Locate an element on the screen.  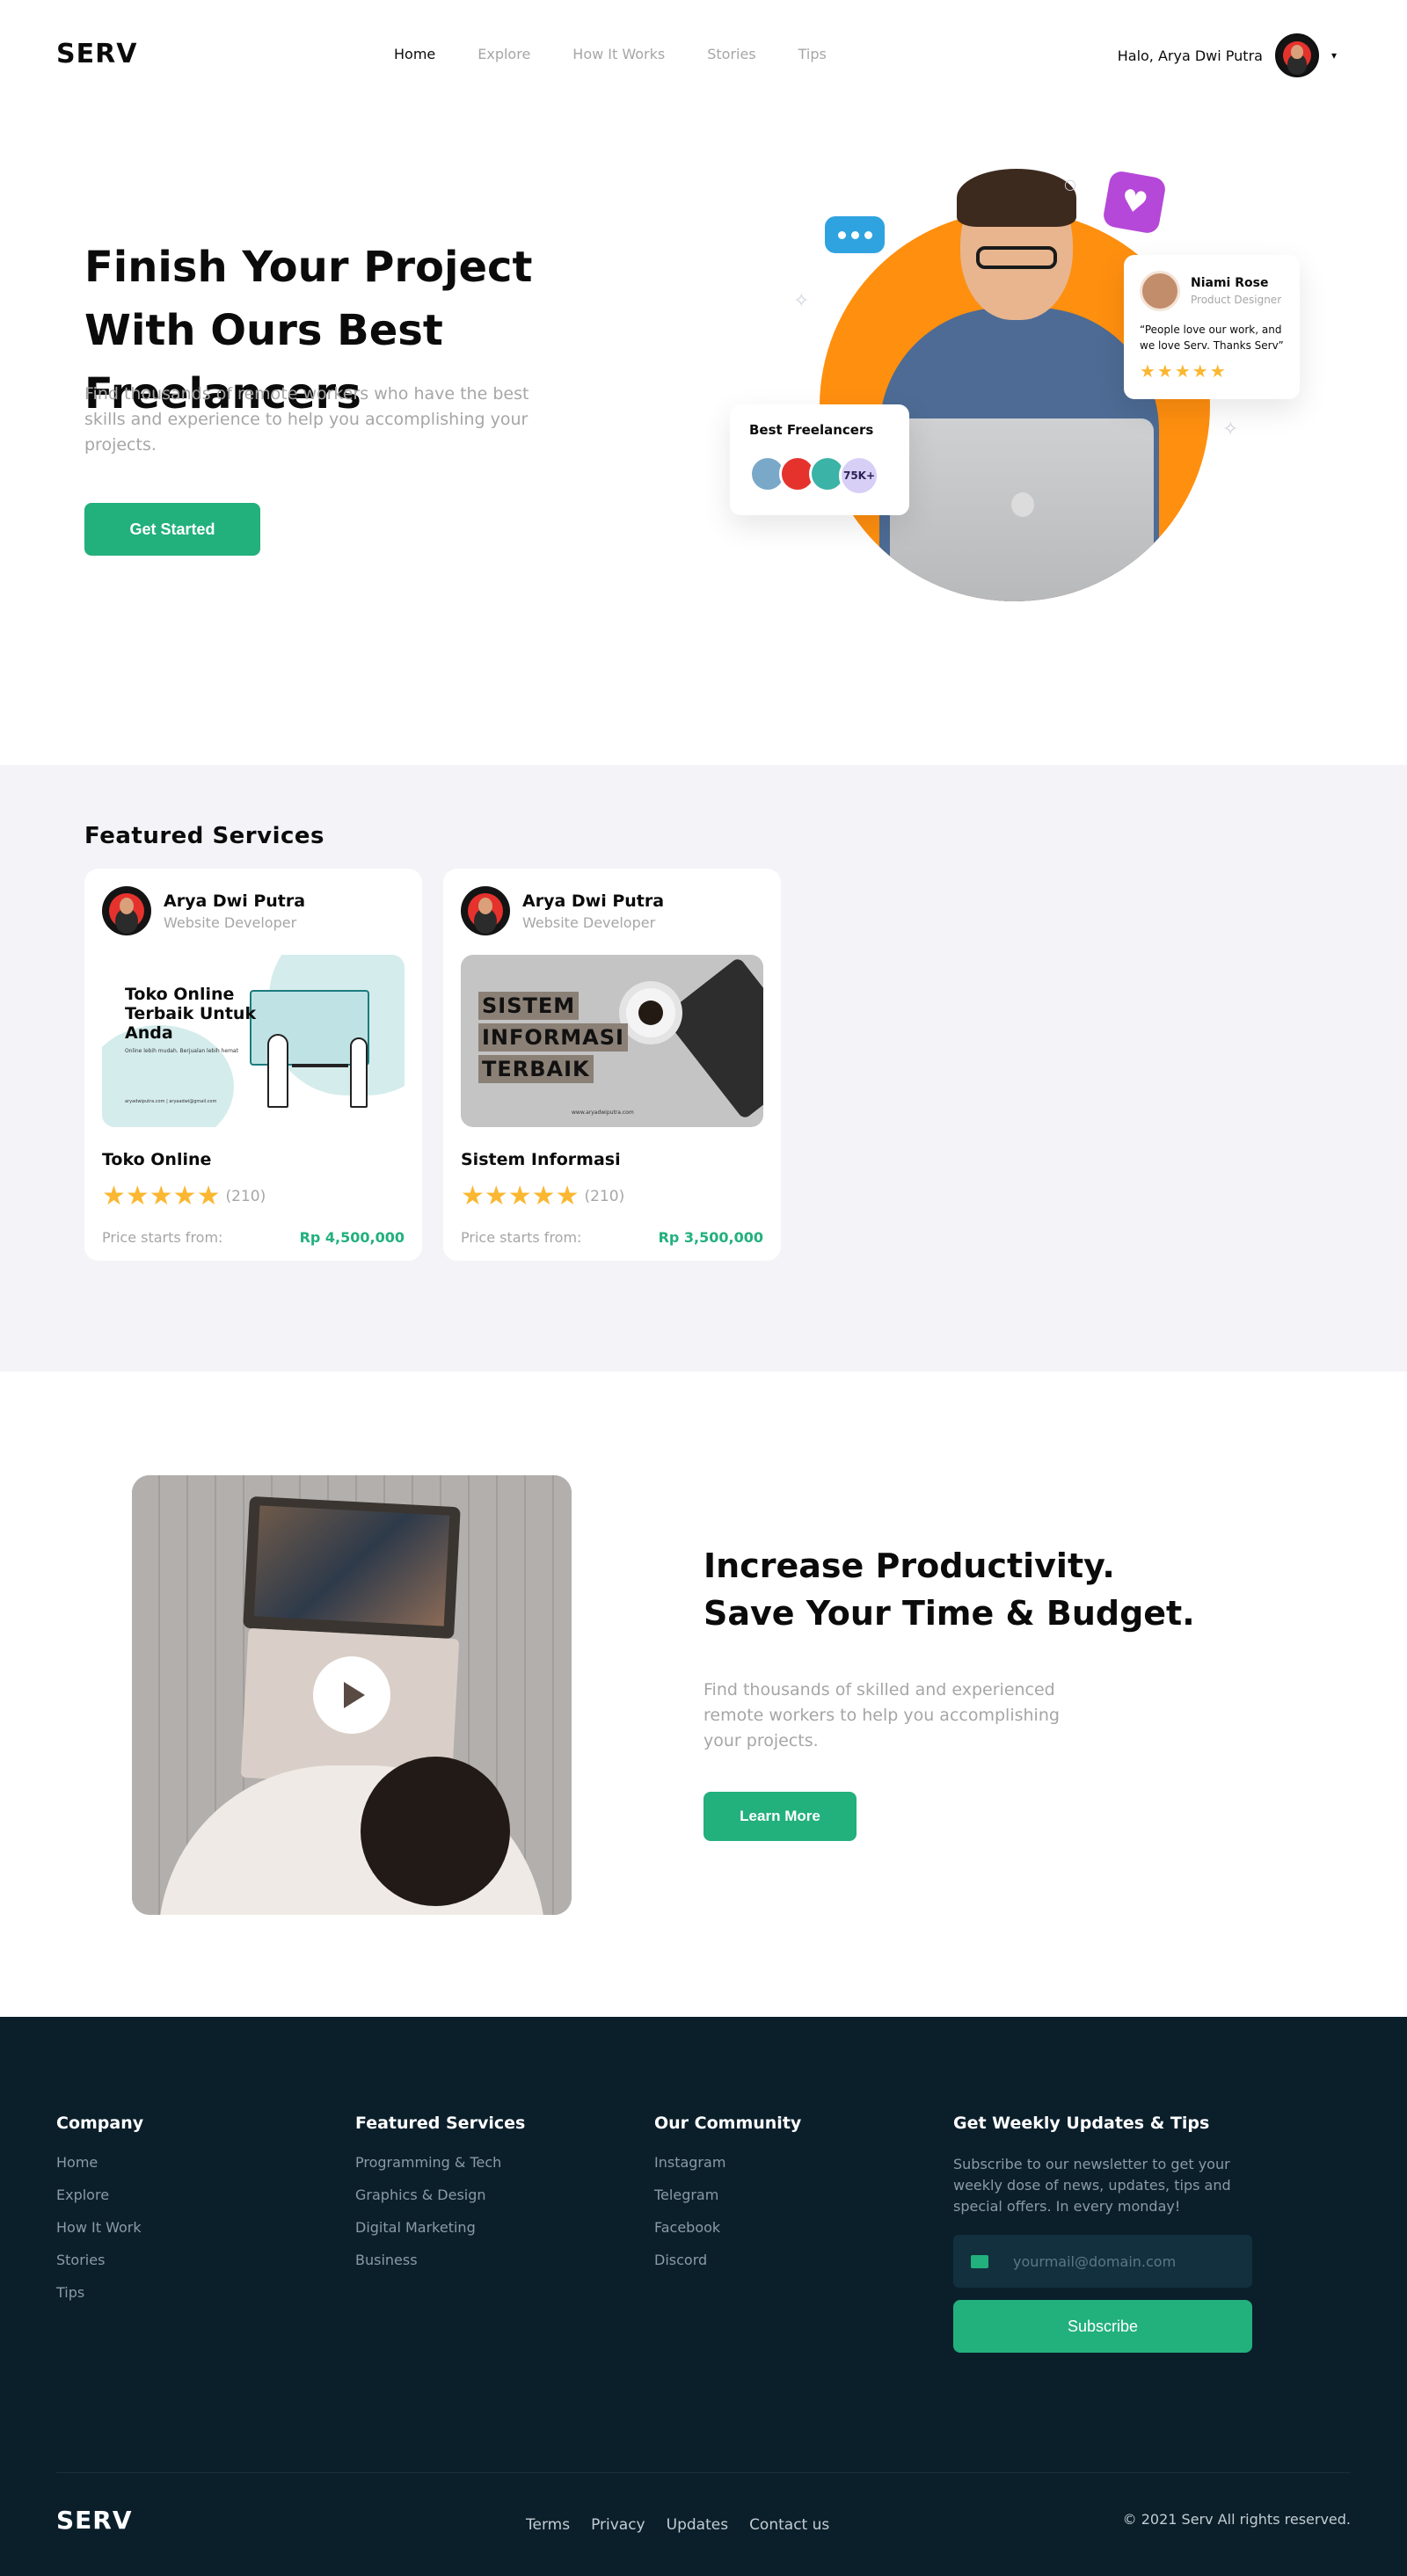
chevron-down-icon: ▾ is located at coordinates (1334, 55).